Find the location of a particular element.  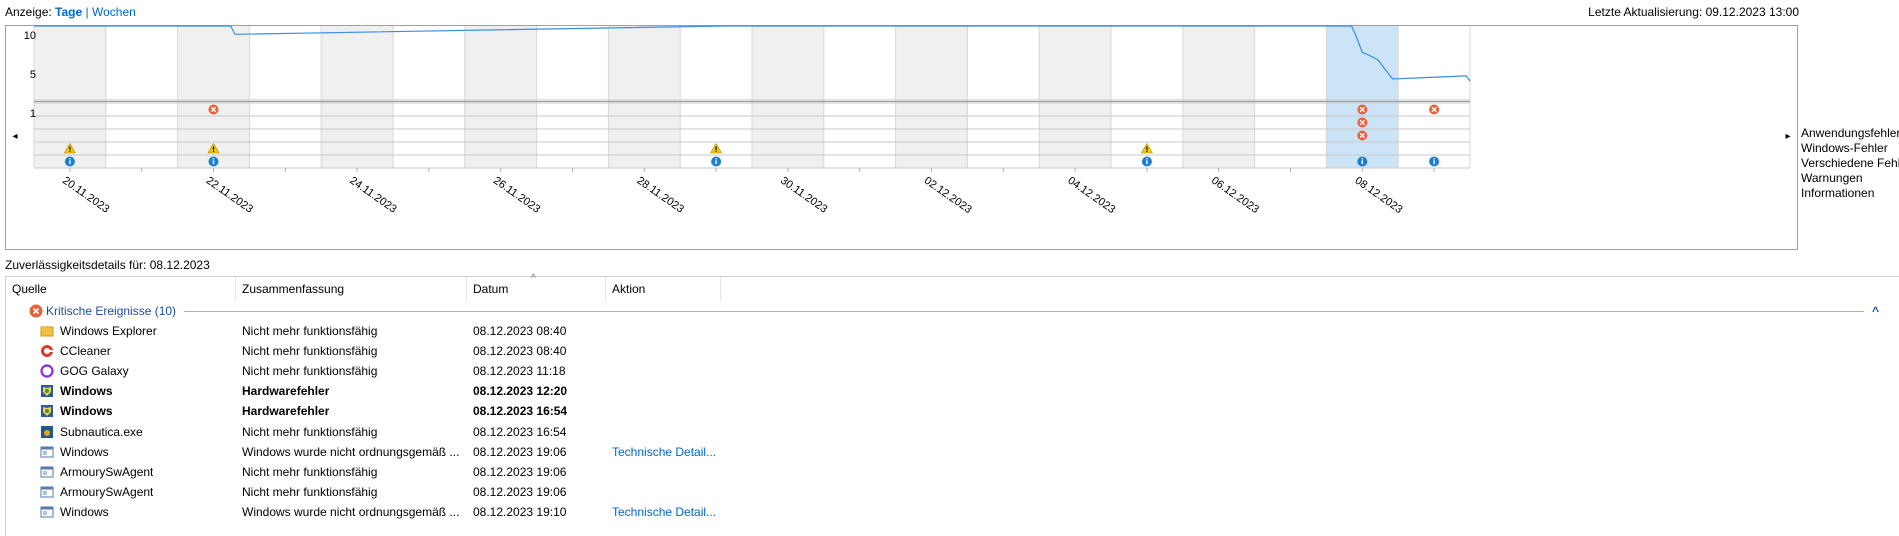

summary-cell: Hardwarefehler is located at coordinates (286, 391).